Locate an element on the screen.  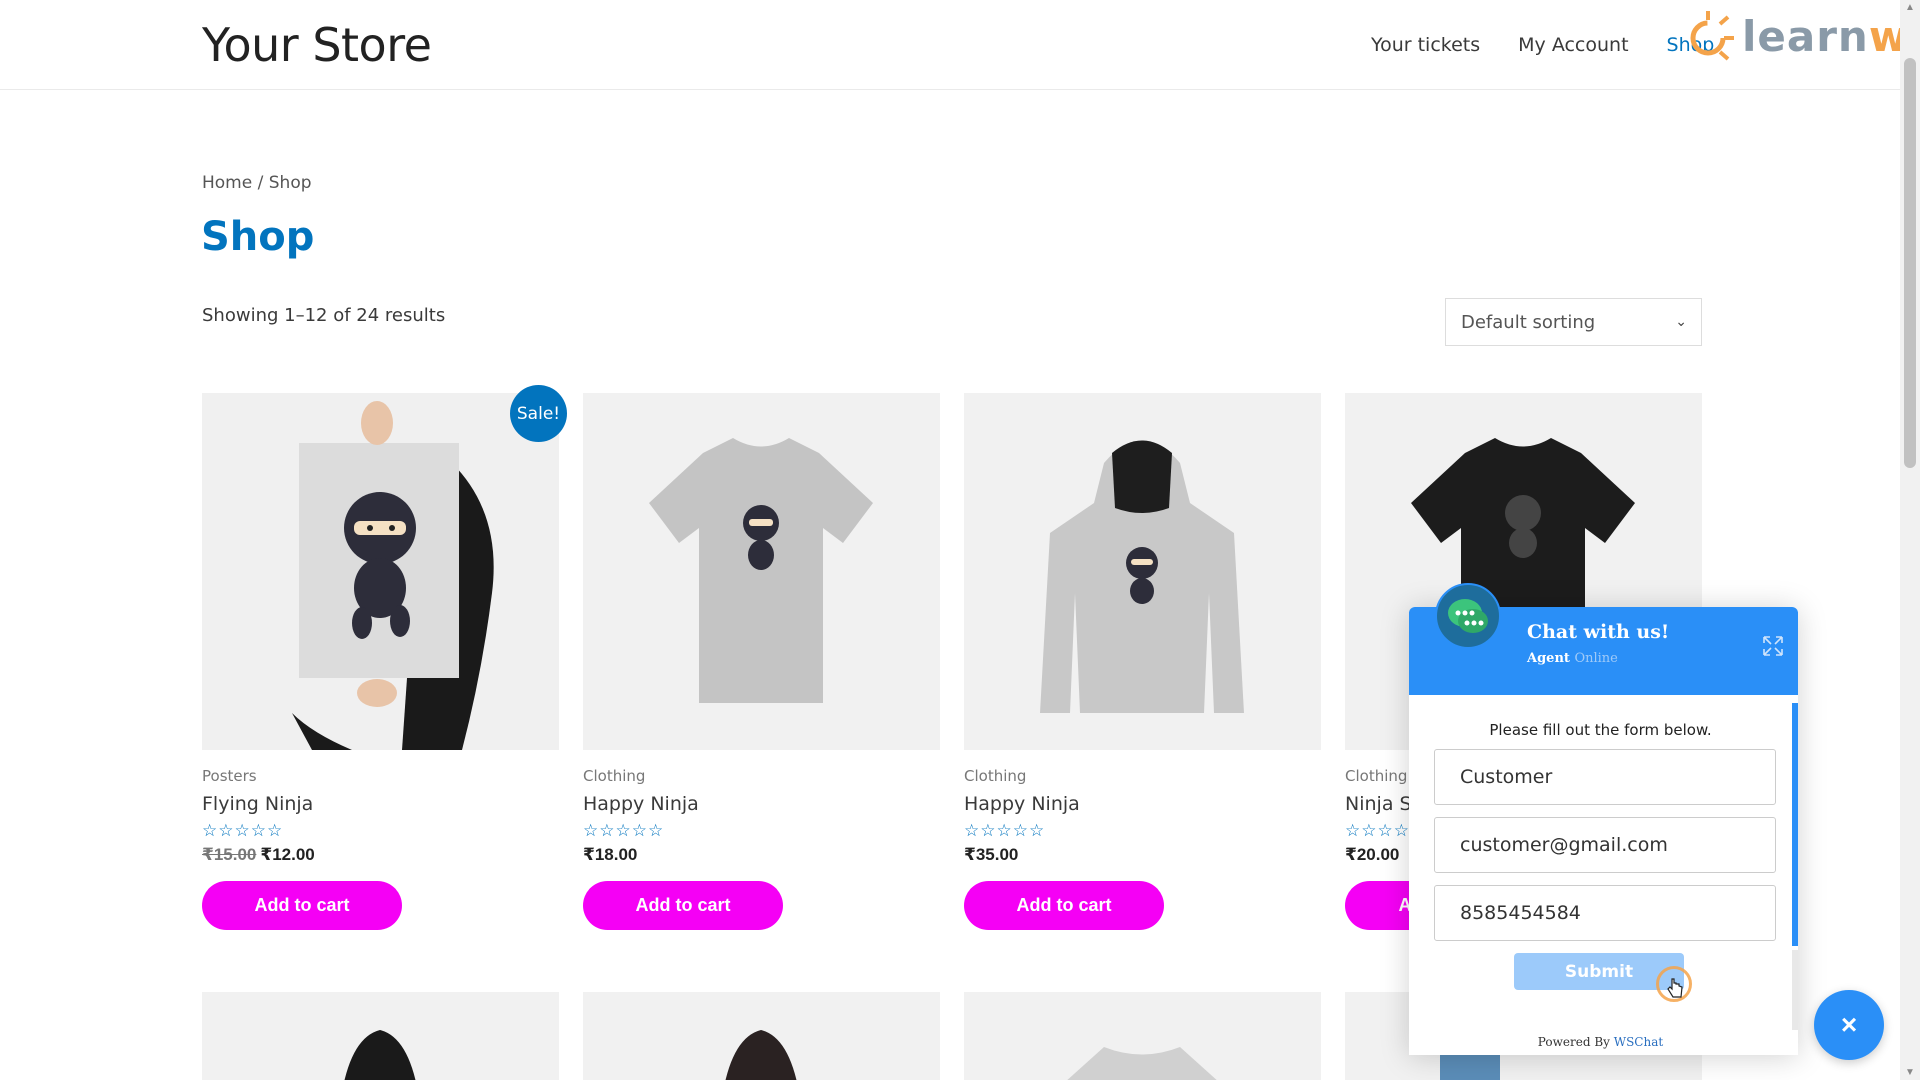
sun-logo-icon is located at coordinates (1712, 36).